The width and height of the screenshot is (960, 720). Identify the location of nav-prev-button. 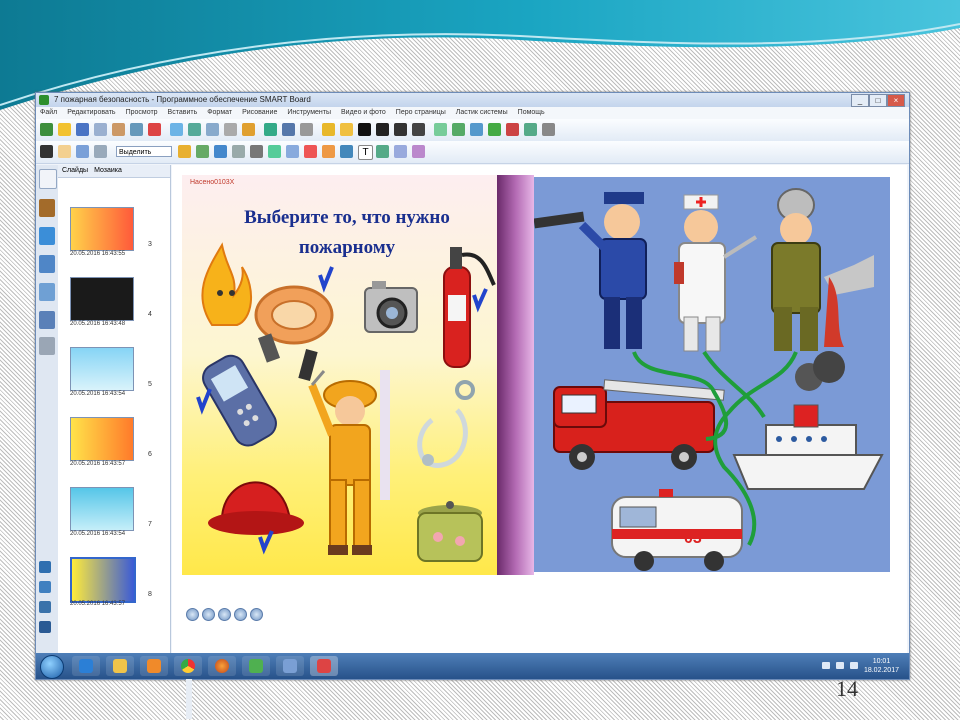
(208, 614).